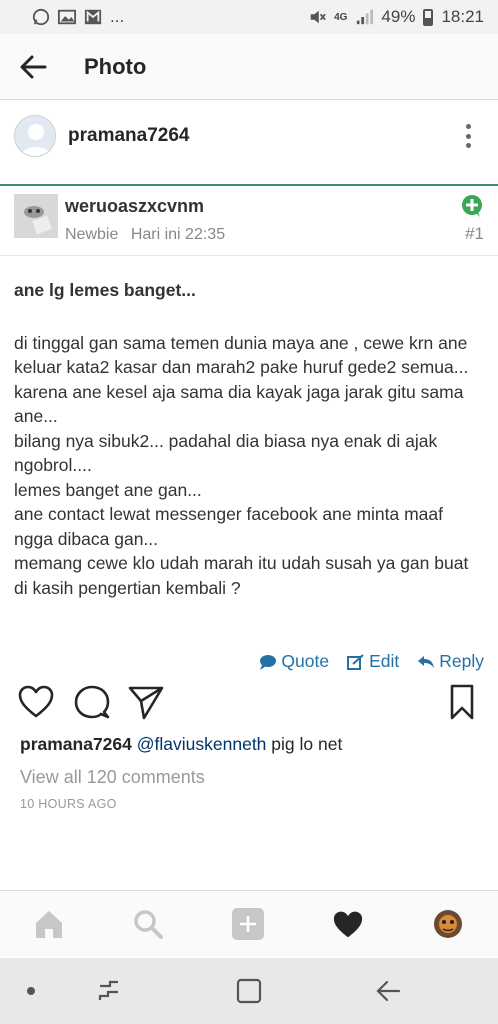 This screenshot has width=498, height=1024. I want to click on page-title: Photo, so click(115, 66).